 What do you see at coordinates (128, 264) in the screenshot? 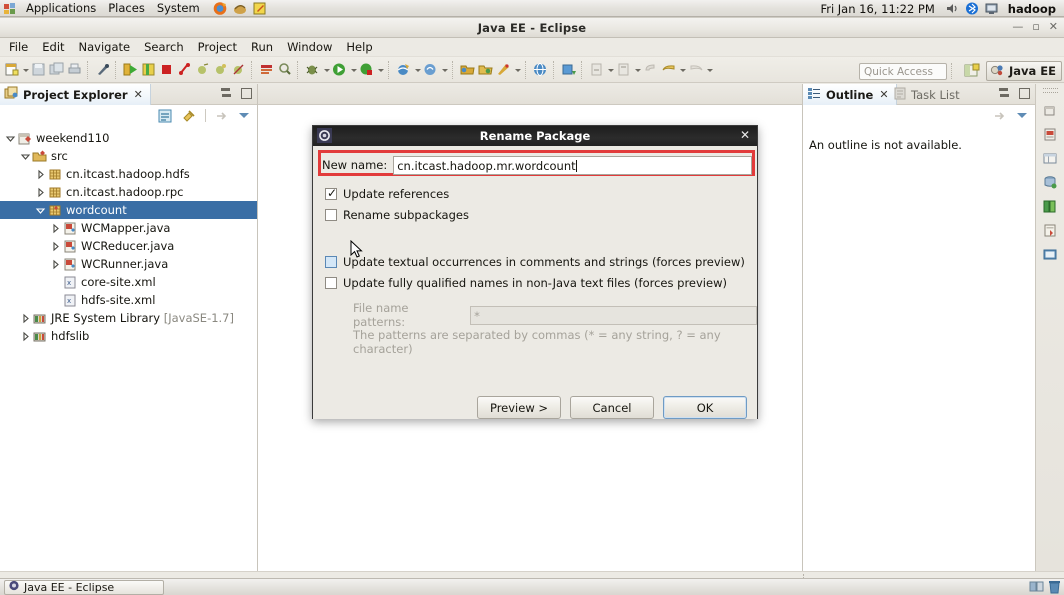
I see `tree-row: WCRunner.java` at bounding box center [128, 264].